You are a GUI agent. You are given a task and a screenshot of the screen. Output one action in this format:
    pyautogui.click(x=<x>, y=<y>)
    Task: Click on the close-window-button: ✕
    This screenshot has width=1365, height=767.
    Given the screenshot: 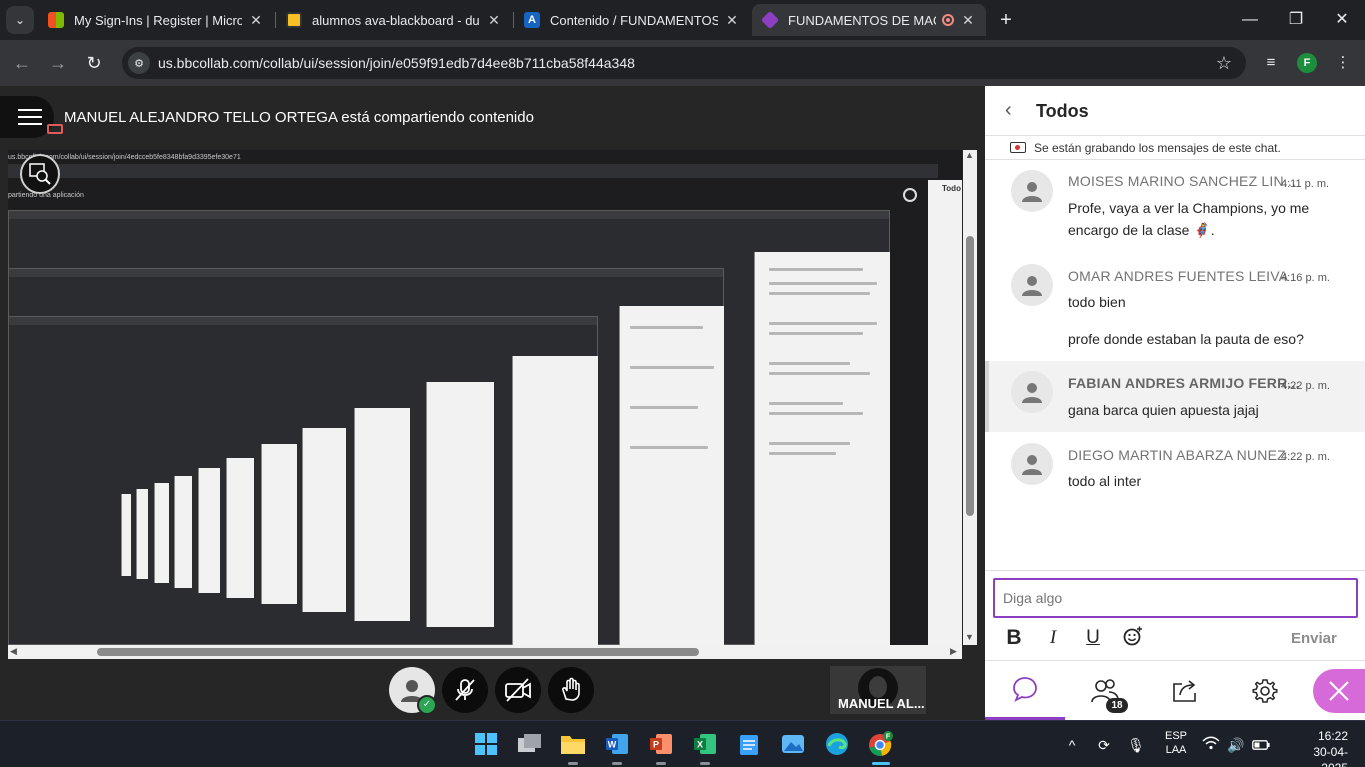 What is the action you would take?
    pyautogui.click(x=1342, y=20)
    